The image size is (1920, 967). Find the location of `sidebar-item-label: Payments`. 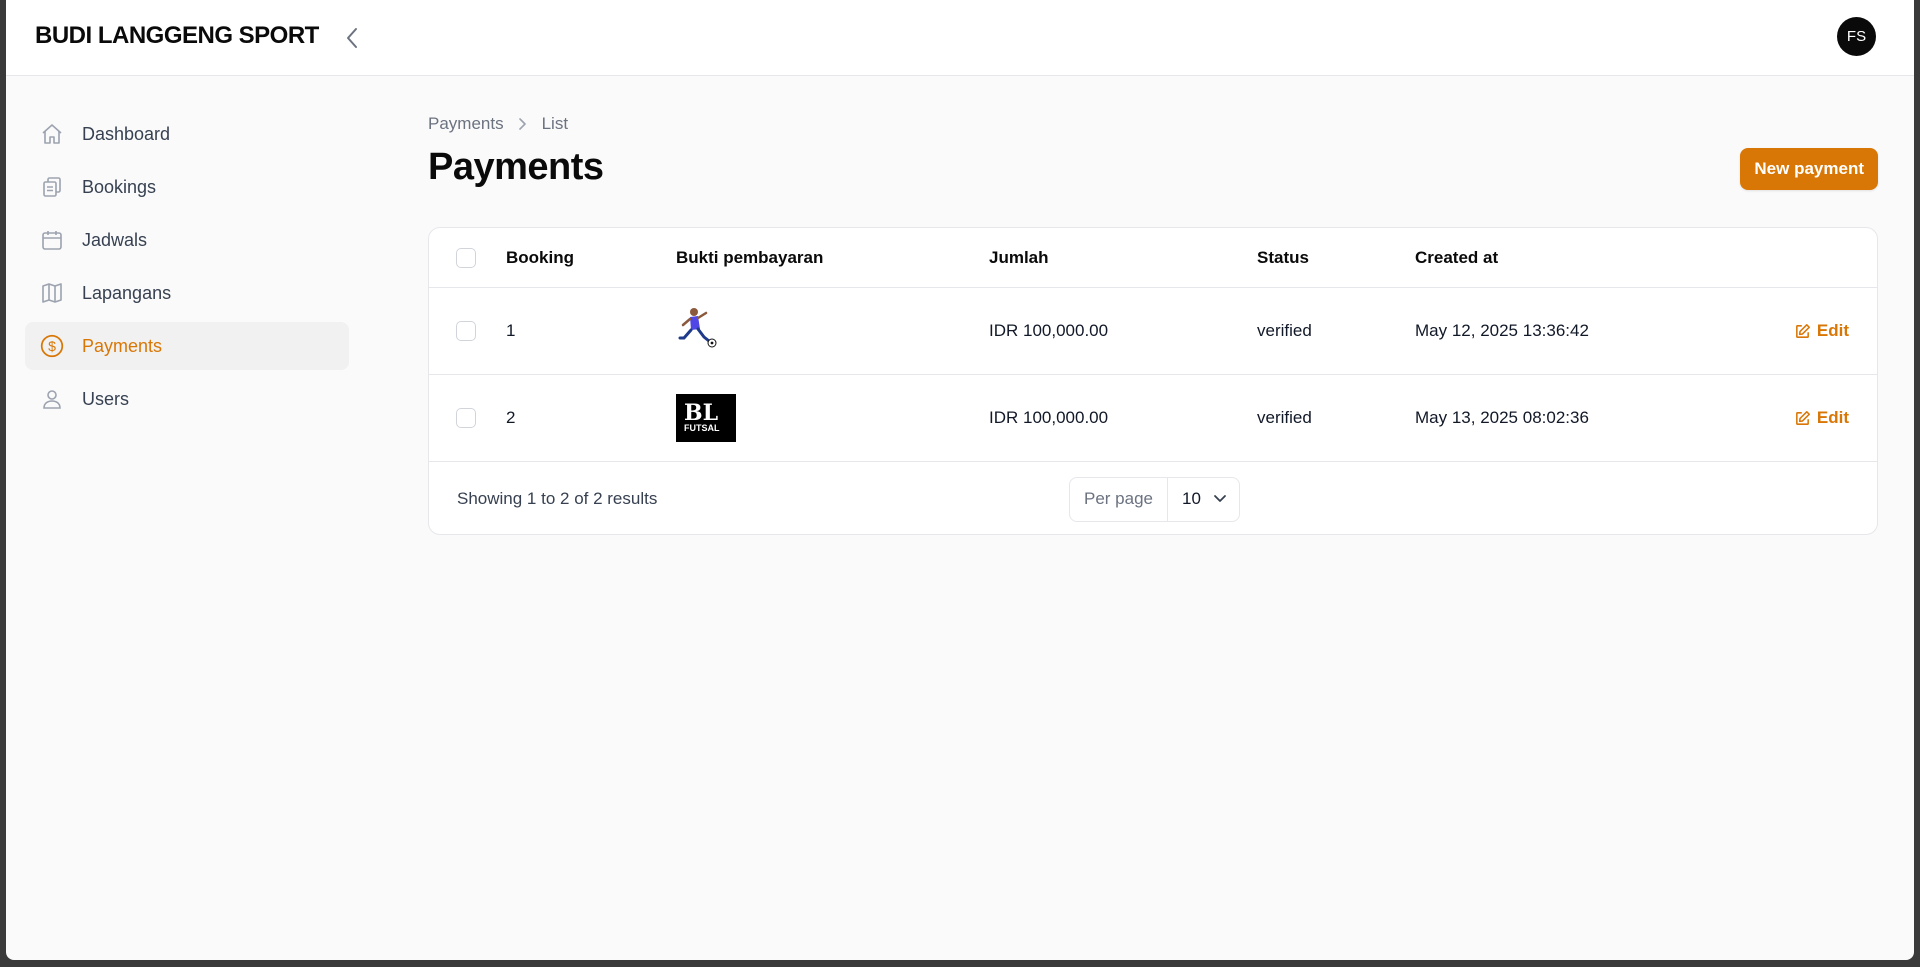

sidebar-item-label: Payments is located at coordinates (122, 345).